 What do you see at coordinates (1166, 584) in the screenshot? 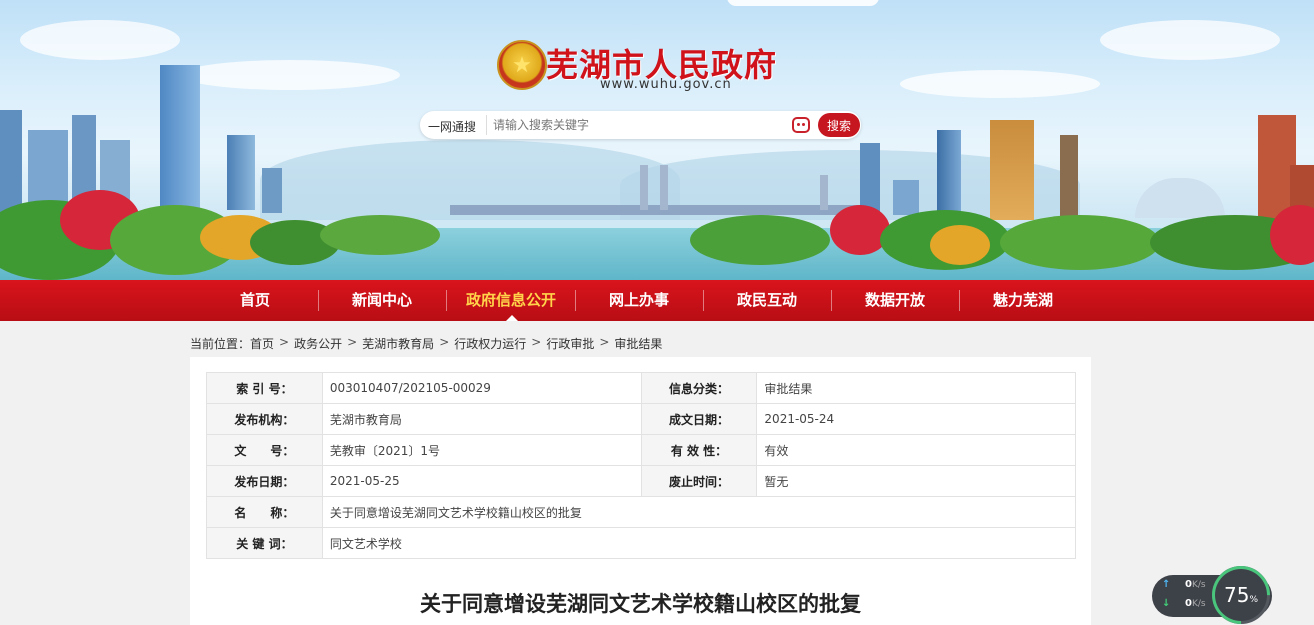
I see `upload-arrow-icon: ↑` at bounding box center [1166, 584].